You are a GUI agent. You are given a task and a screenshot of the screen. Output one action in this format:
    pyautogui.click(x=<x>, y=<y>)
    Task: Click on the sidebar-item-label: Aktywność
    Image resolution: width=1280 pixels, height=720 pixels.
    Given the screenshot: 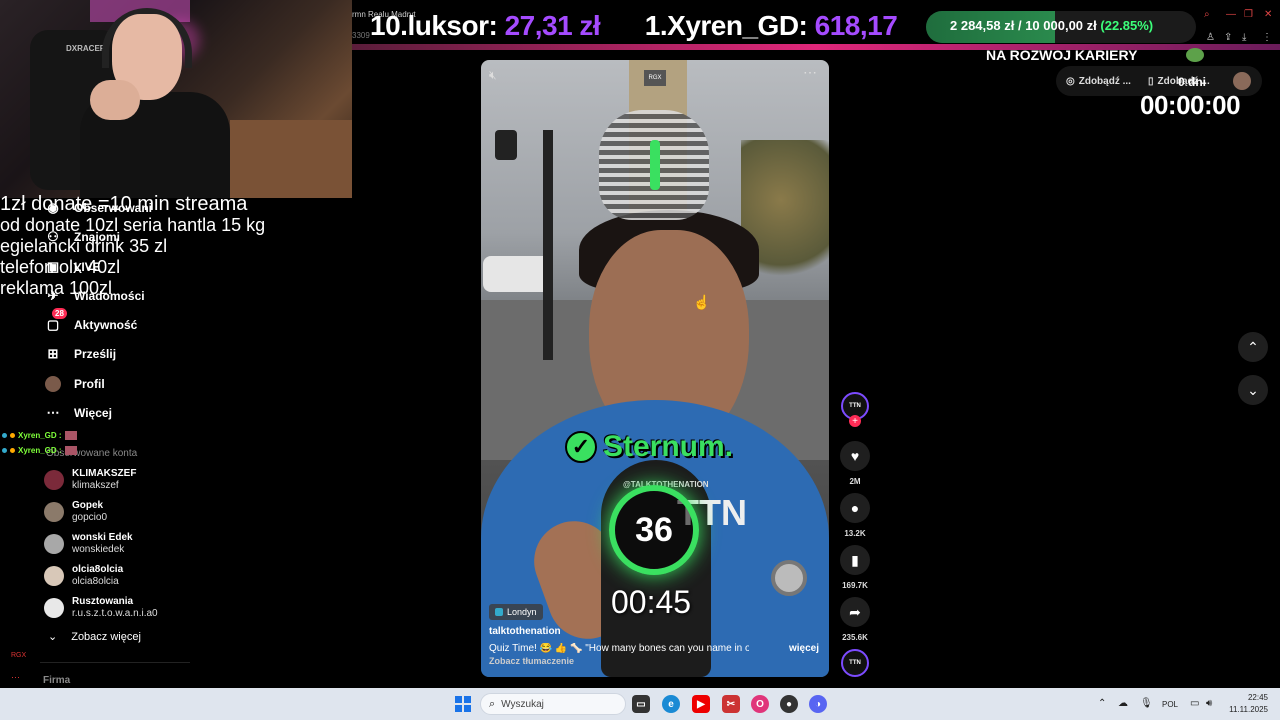 What is the action you would take?
    pyautogui.click(x=106, y=325)
    